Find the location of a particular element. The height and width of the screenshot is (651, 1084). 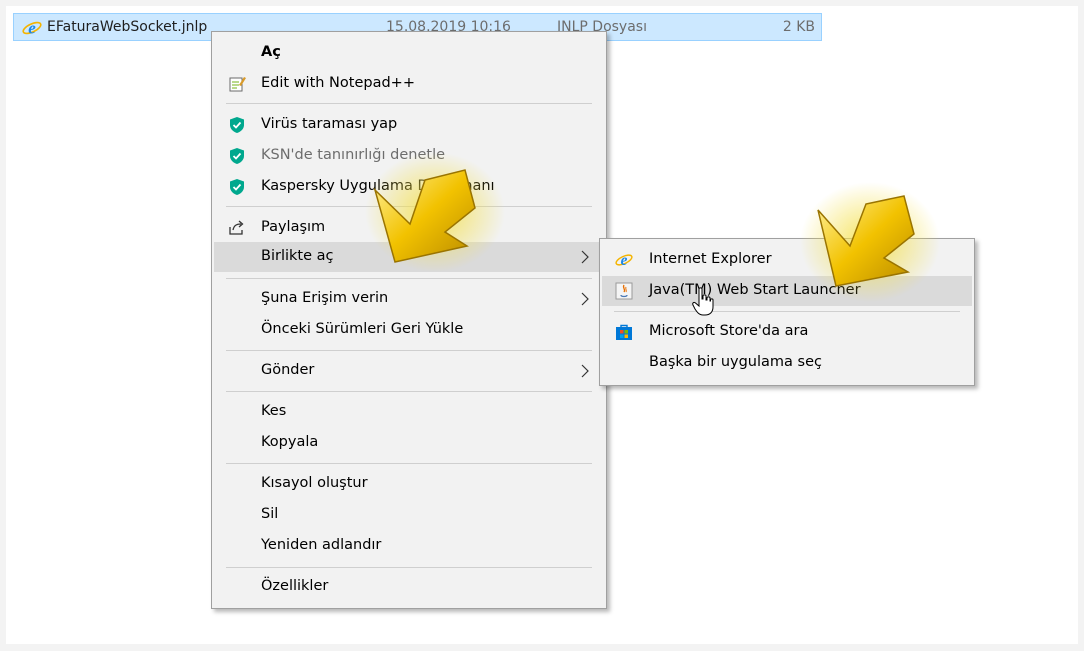

menu-item-send-to: Gönder is located at coordinates (409, 371).